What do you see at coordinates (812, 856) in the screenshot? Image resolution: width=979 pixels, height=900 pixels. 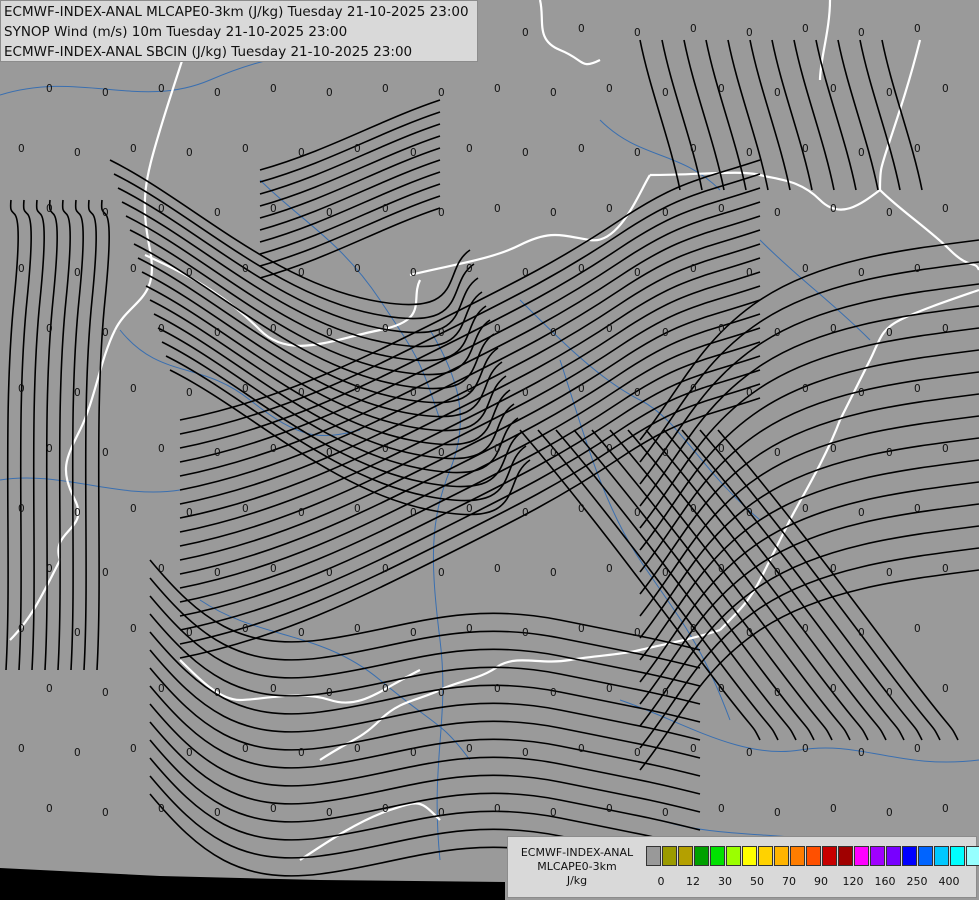 I see `legend-swatches` at bounding box center [812, 856].